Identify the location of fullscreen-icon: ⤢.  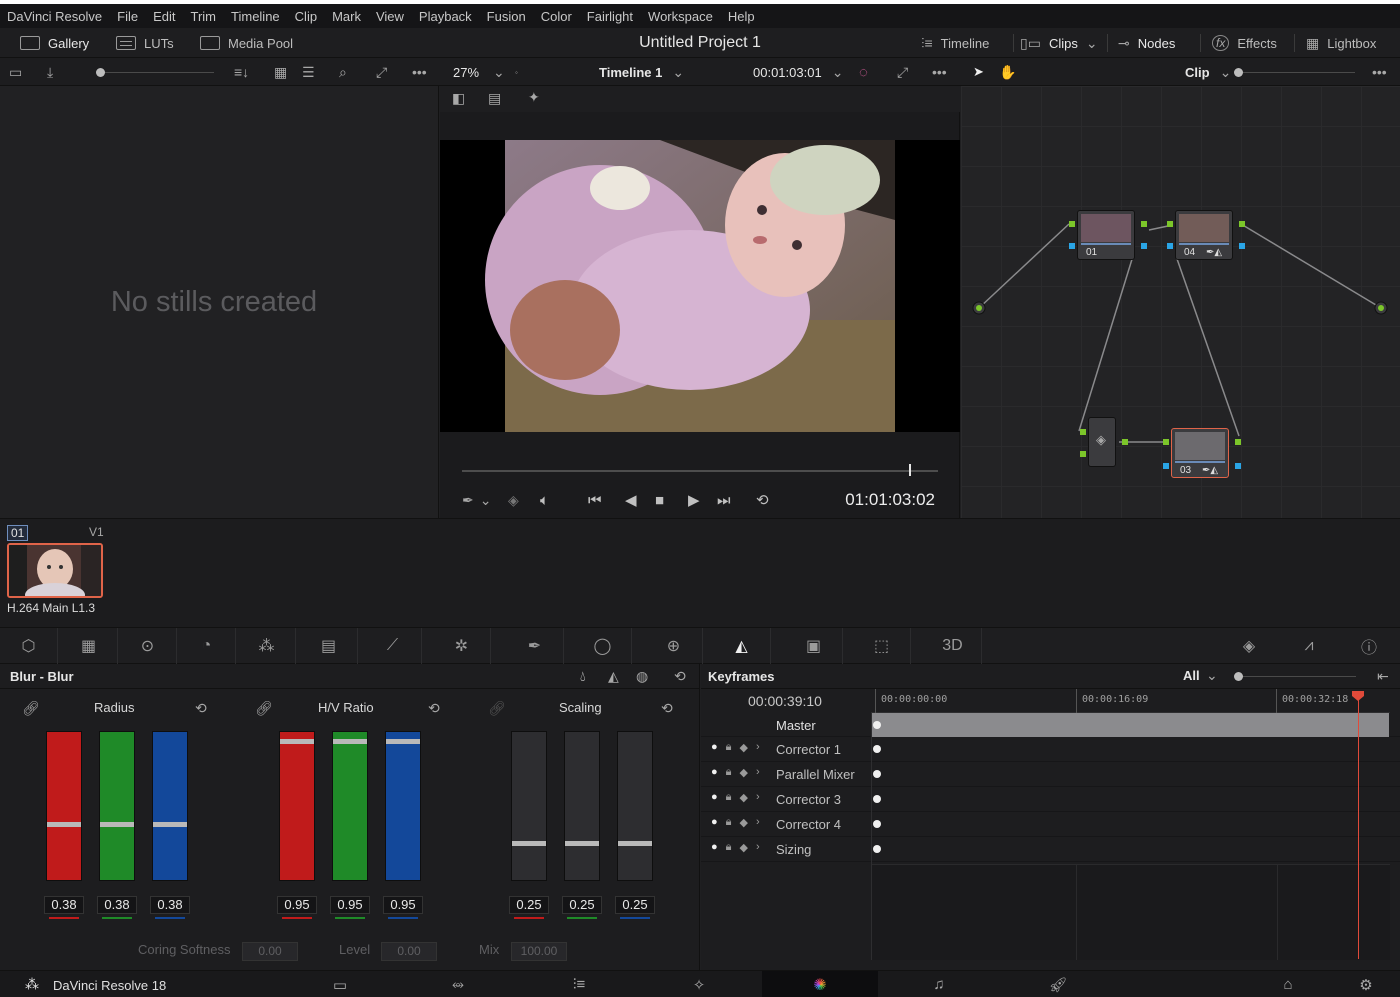
(902, 72).